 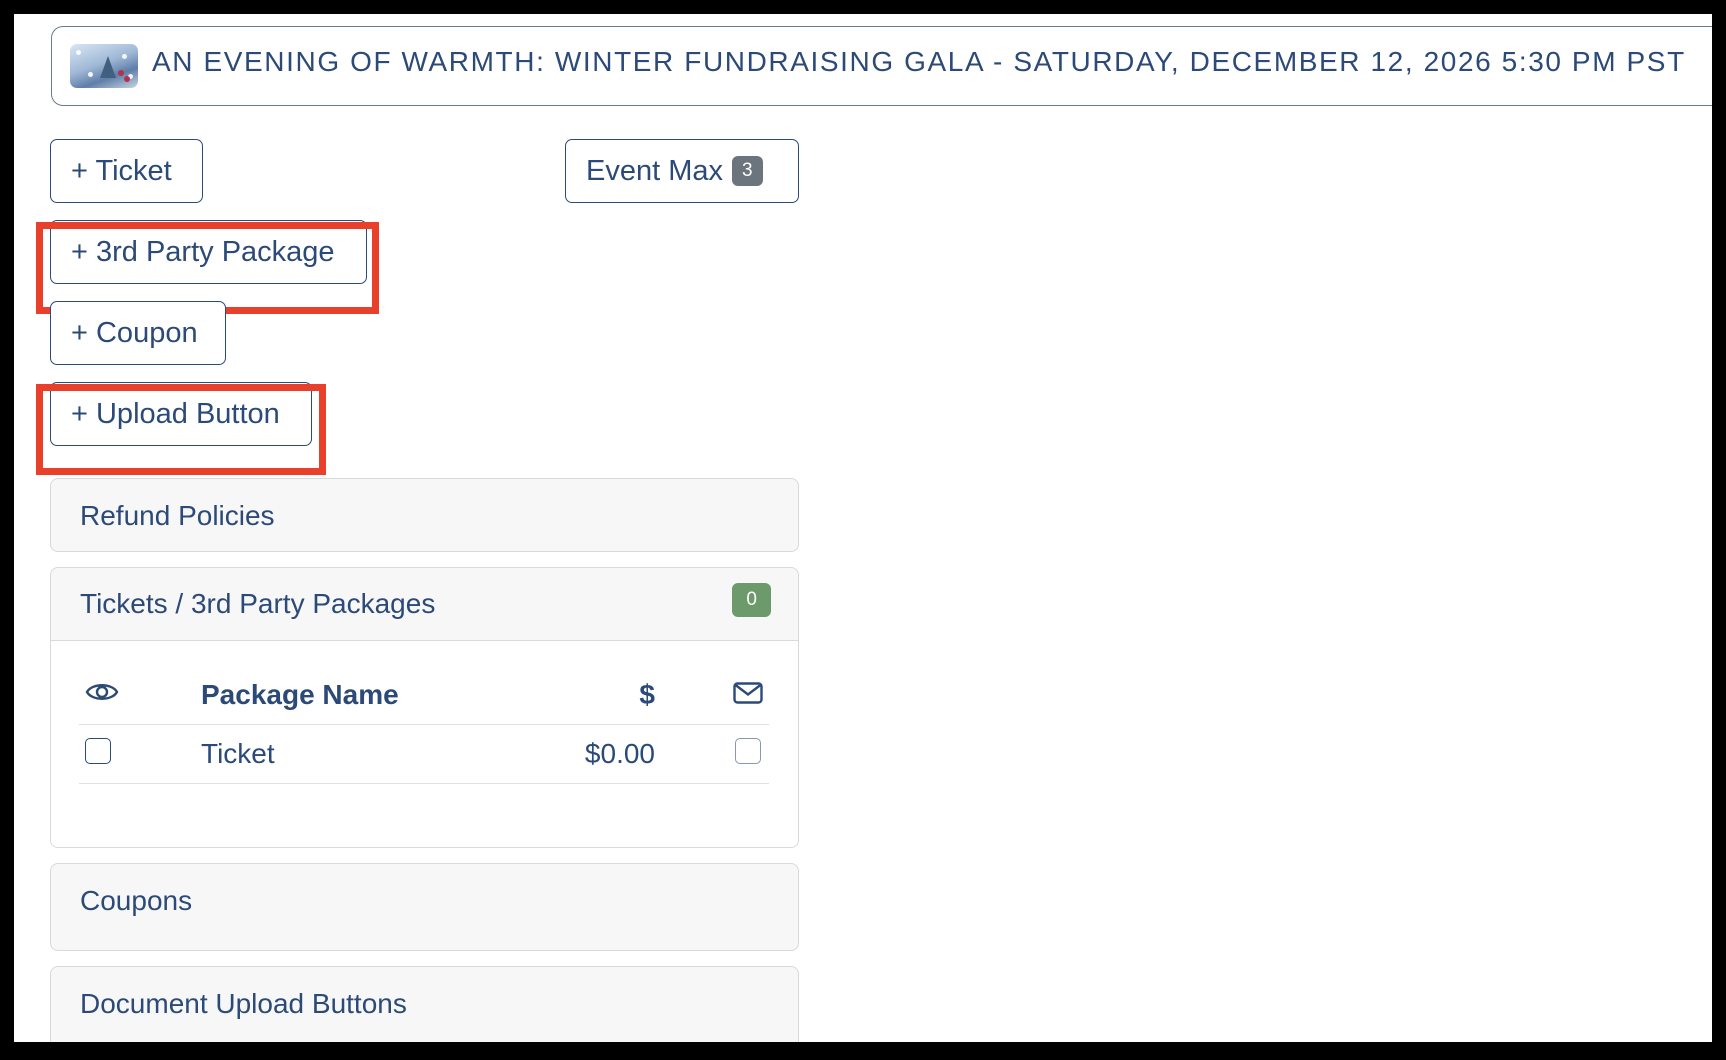 I want to click on tickets-panel-body: Package Name $ Ticket $0.00, so click(x=424, y=743).